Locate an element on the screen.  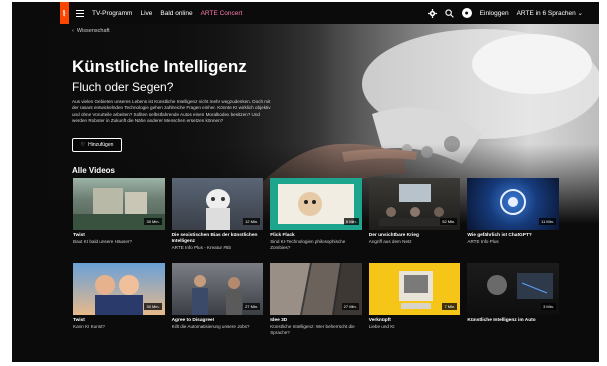
video-thumbnail: 52 Min. is located at coordinates (414, 204).